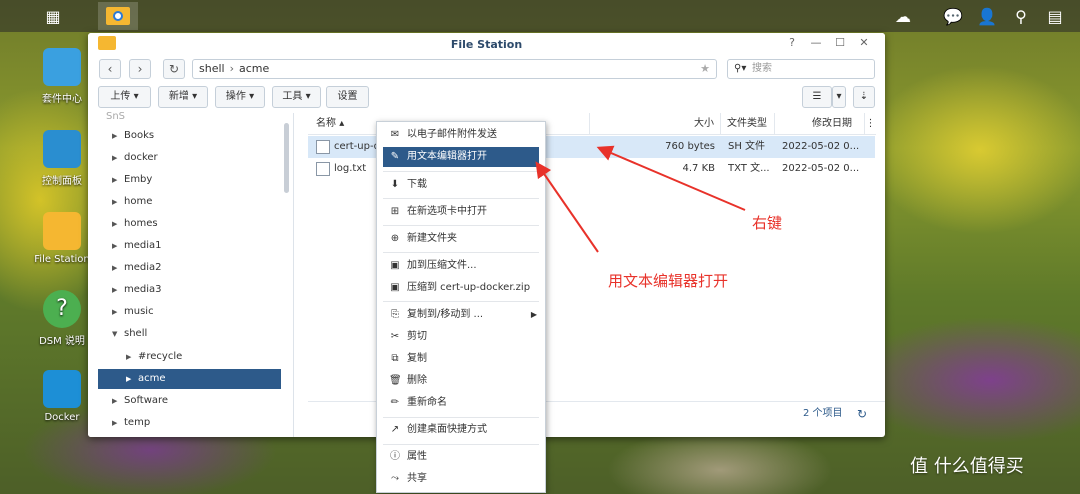  I want to click on annotation-open-with-editor: 用文本编辑器打开, so click(668, 281).